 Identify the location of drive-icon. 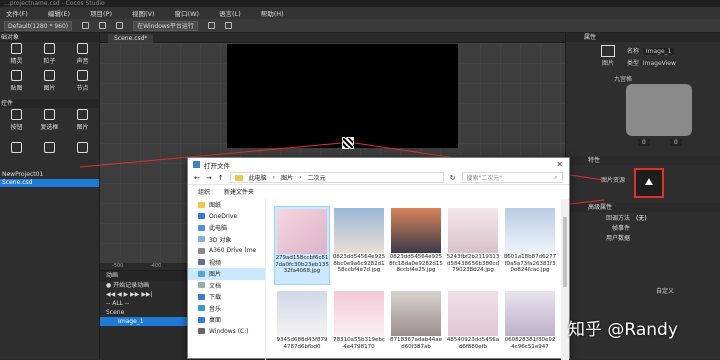
(201, 250).